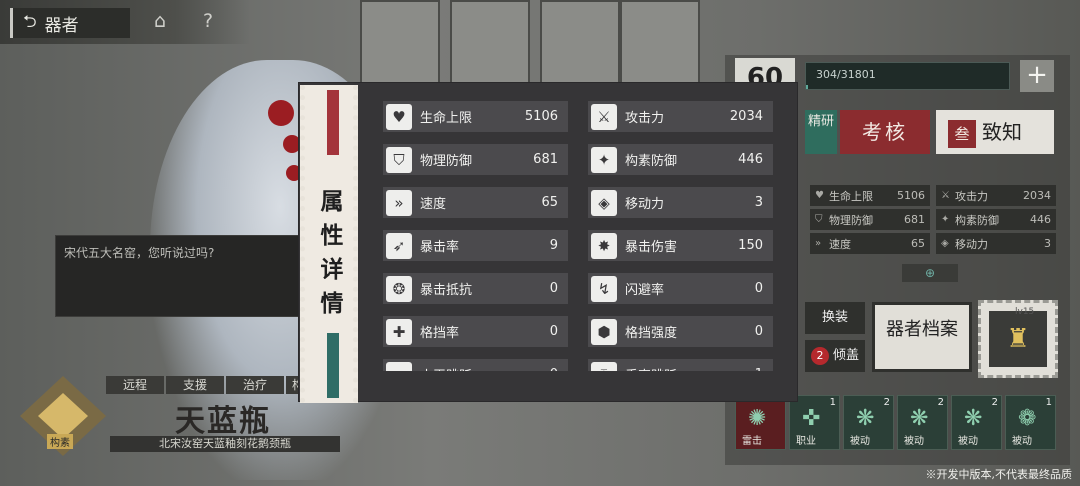  What do you see at coordinates (885, 132) in the screenshot?
I see `exam-button: 考核` at bounding box center [885, 132].